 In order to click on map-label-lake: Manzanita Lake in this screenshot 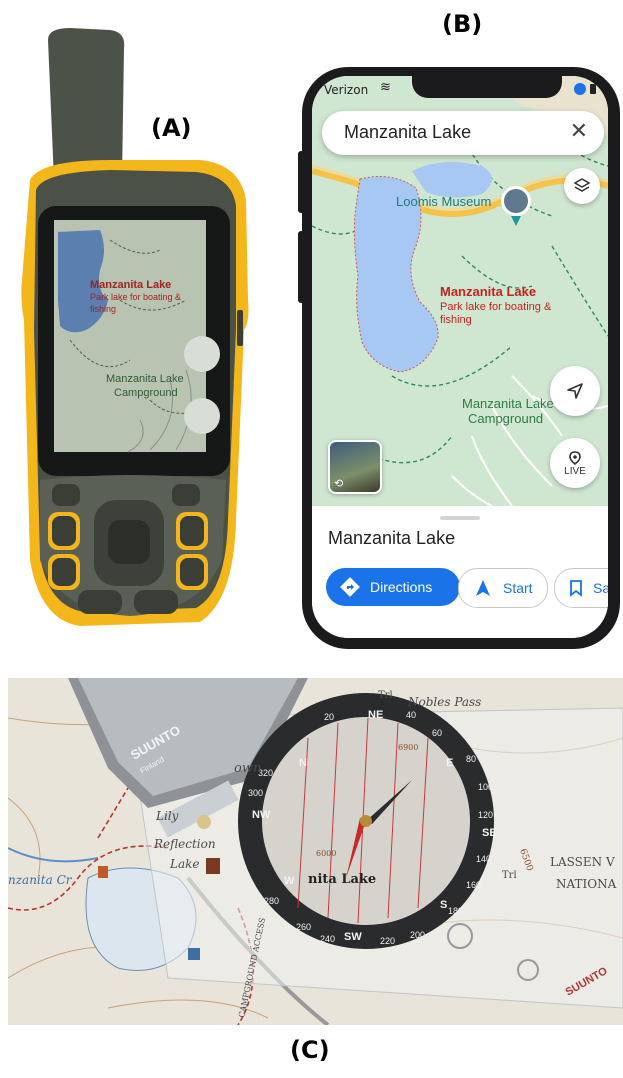, I will do `click(488, 291)`.